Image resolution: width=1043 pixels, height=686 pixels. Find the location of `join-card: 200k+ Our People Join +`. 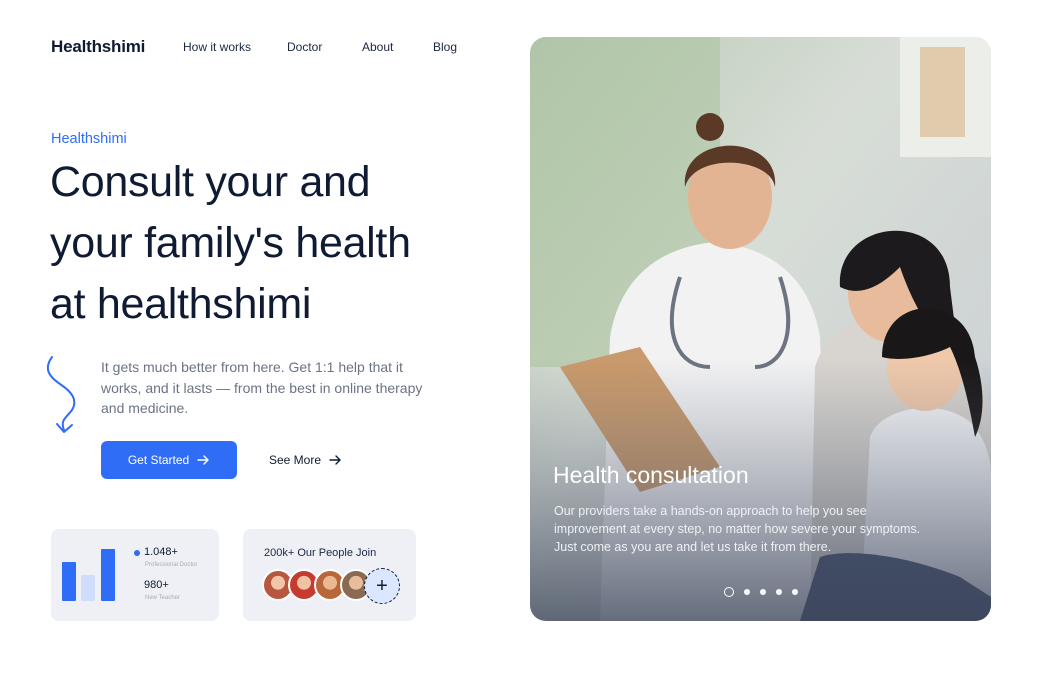

join-card: 200k+ Our People Join + is located at coordinates (329, 575).